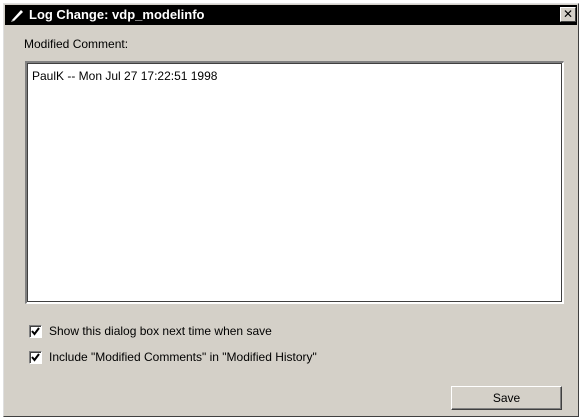 The image size is (581, 419). What do you see at coordinates (291, 15) in the screenshot?
I see `title-bar: Log Change: vdp_modelinfo ✕` at bounding box center [291, 15].